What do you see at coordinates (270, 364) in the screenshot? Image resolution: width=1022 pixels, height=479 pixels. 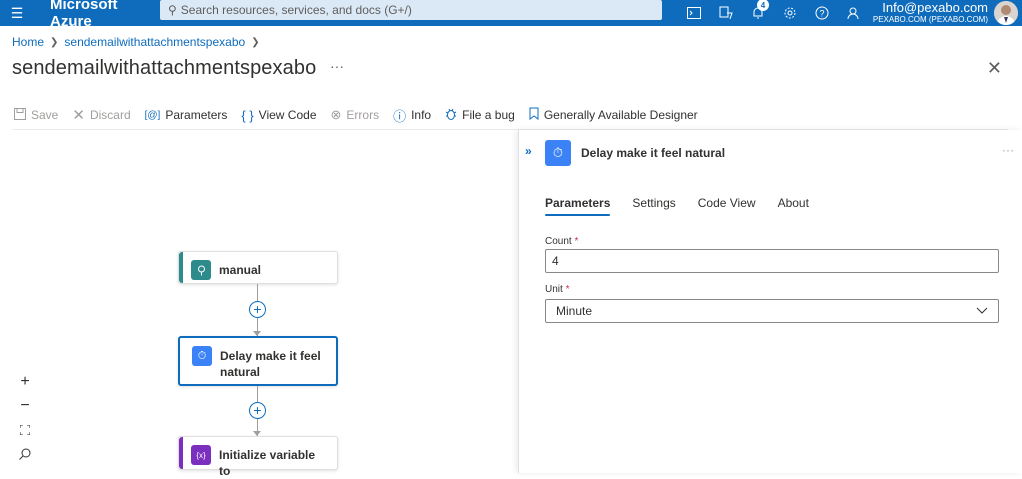 I see `node-label: Delay make it feel natural` at bounding box center [270, 364].